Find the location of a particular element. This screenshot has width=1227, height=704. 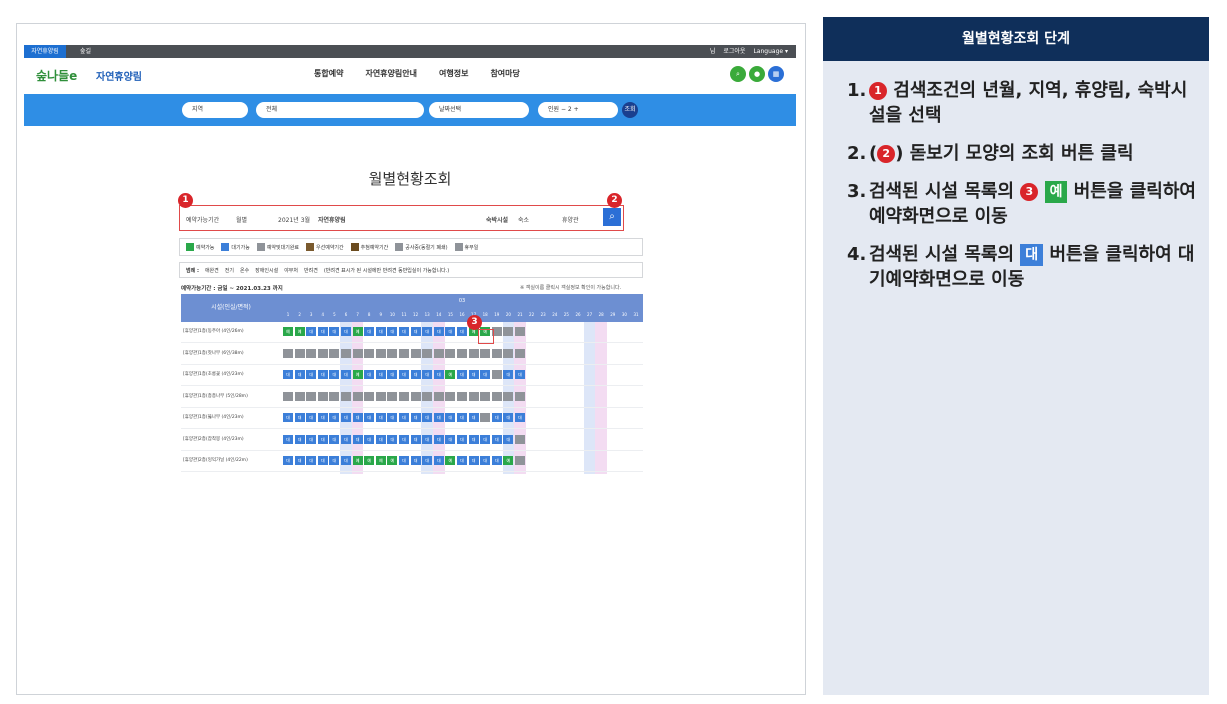

facility-name: [휴양관]2층(잡착봉 (4인/23m) is located at coordinates (213, 439).